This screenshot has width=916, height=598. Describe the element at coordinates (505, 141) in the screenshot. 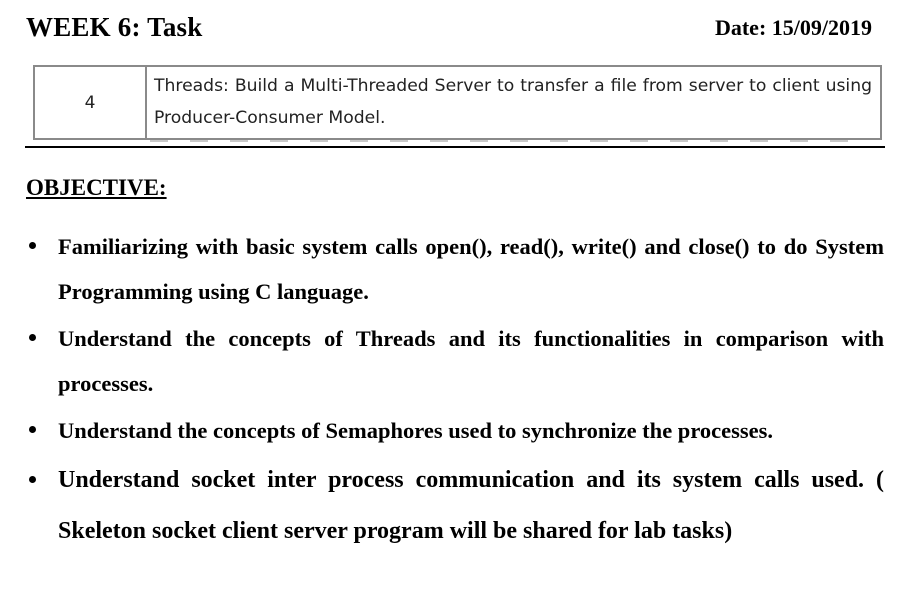

I see `cropped-row-fragment` at that location.